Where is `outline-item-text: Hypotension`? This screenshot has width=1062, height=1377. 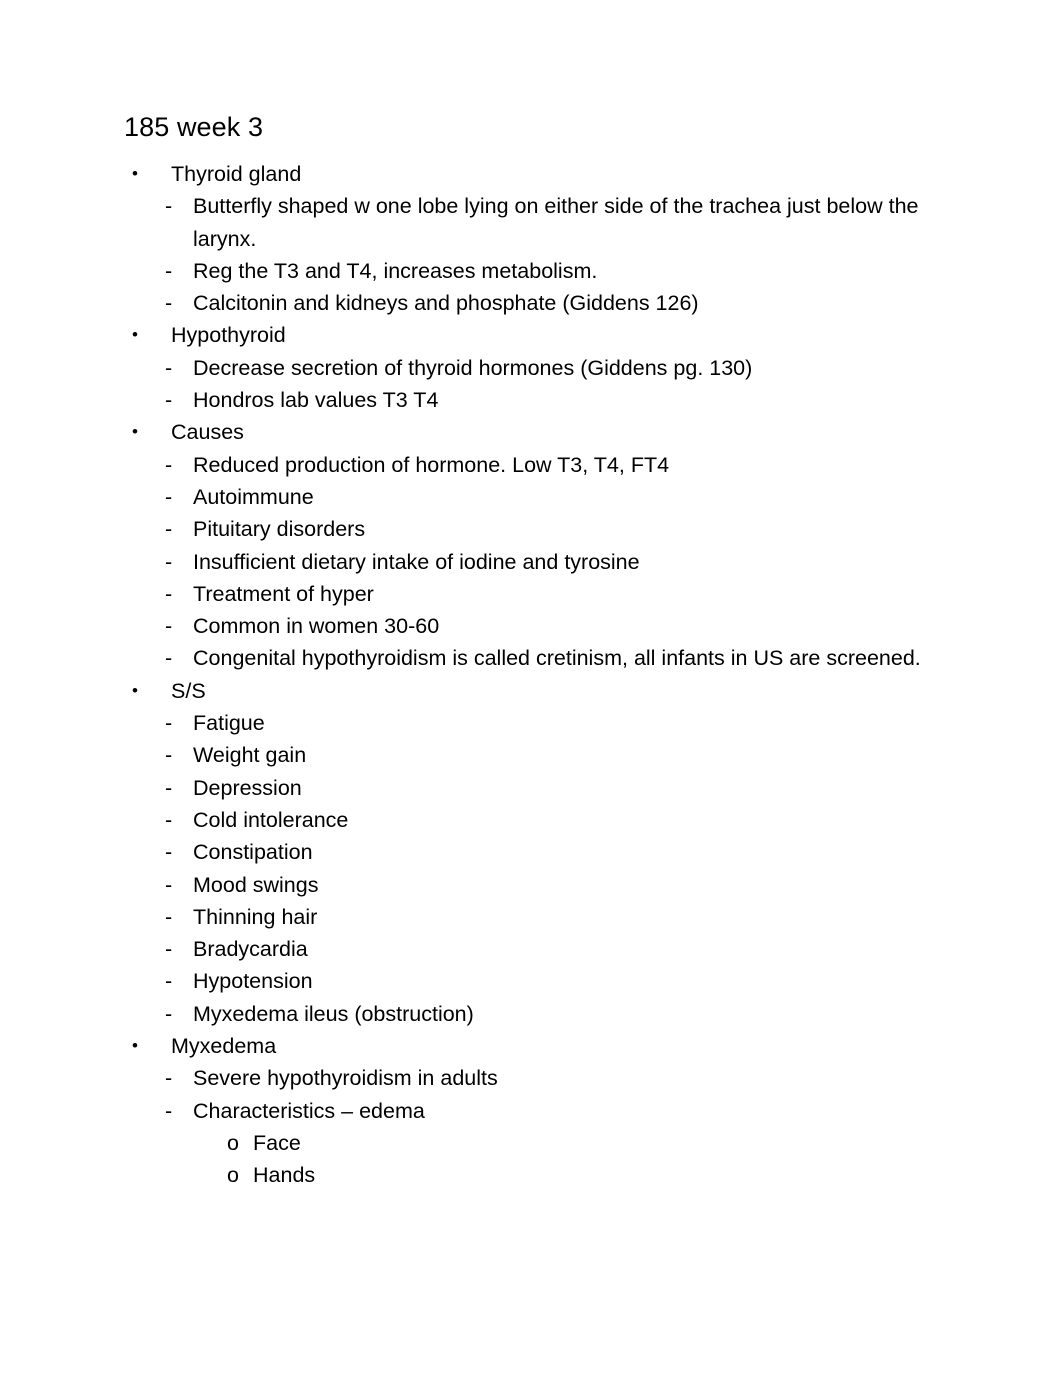
outline-item-text: Hypotension is located at coordinates (253, 981).